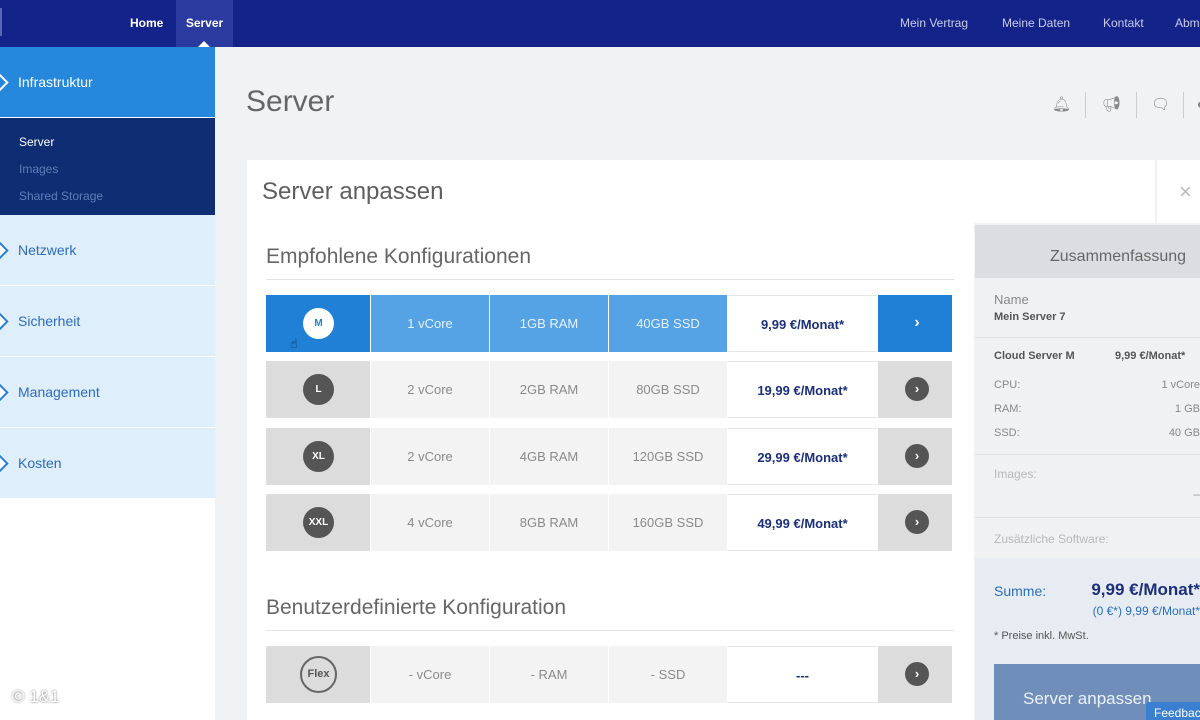 The image size is (1200, 720). What do you see at coordinates (1187, 409) in the screenshot?
I see `ram-summary-value: 1 GB` at bounding box center [1187, 409].